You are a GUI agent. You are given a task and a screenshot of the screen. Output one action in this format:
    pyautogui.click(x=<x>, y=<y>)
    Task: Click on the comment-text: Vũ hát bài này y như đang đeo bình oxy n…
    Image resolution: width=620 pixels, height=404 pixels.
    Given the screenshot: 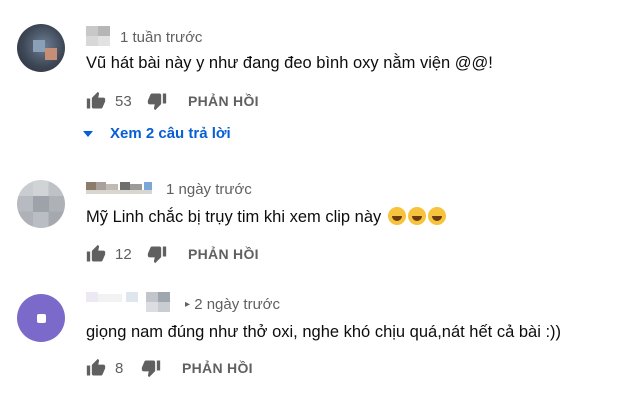 What is the action you would take?
    pyautogui.click(x=289, y=63)
    